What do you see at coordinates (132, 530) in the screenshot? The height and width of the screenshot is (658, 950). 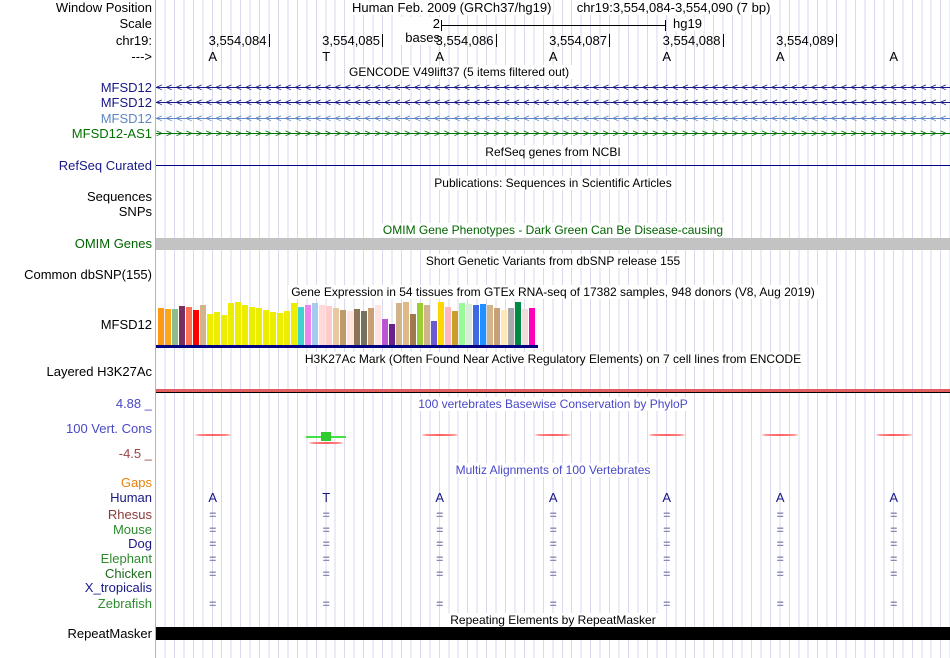 I see `species-label-mouse: Mouse` at bounding box center [132, 530].